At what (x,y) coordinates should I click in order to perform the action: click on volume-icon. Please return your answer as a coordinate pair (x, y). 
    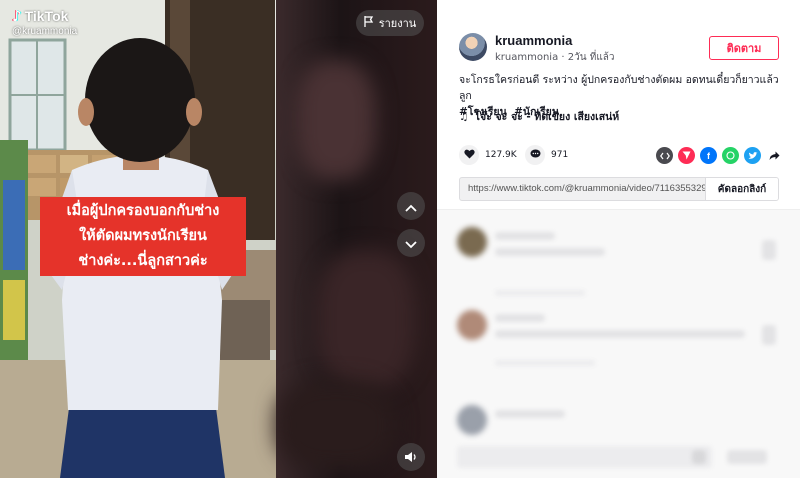
    Looking at the image, I should click on (411, 457).